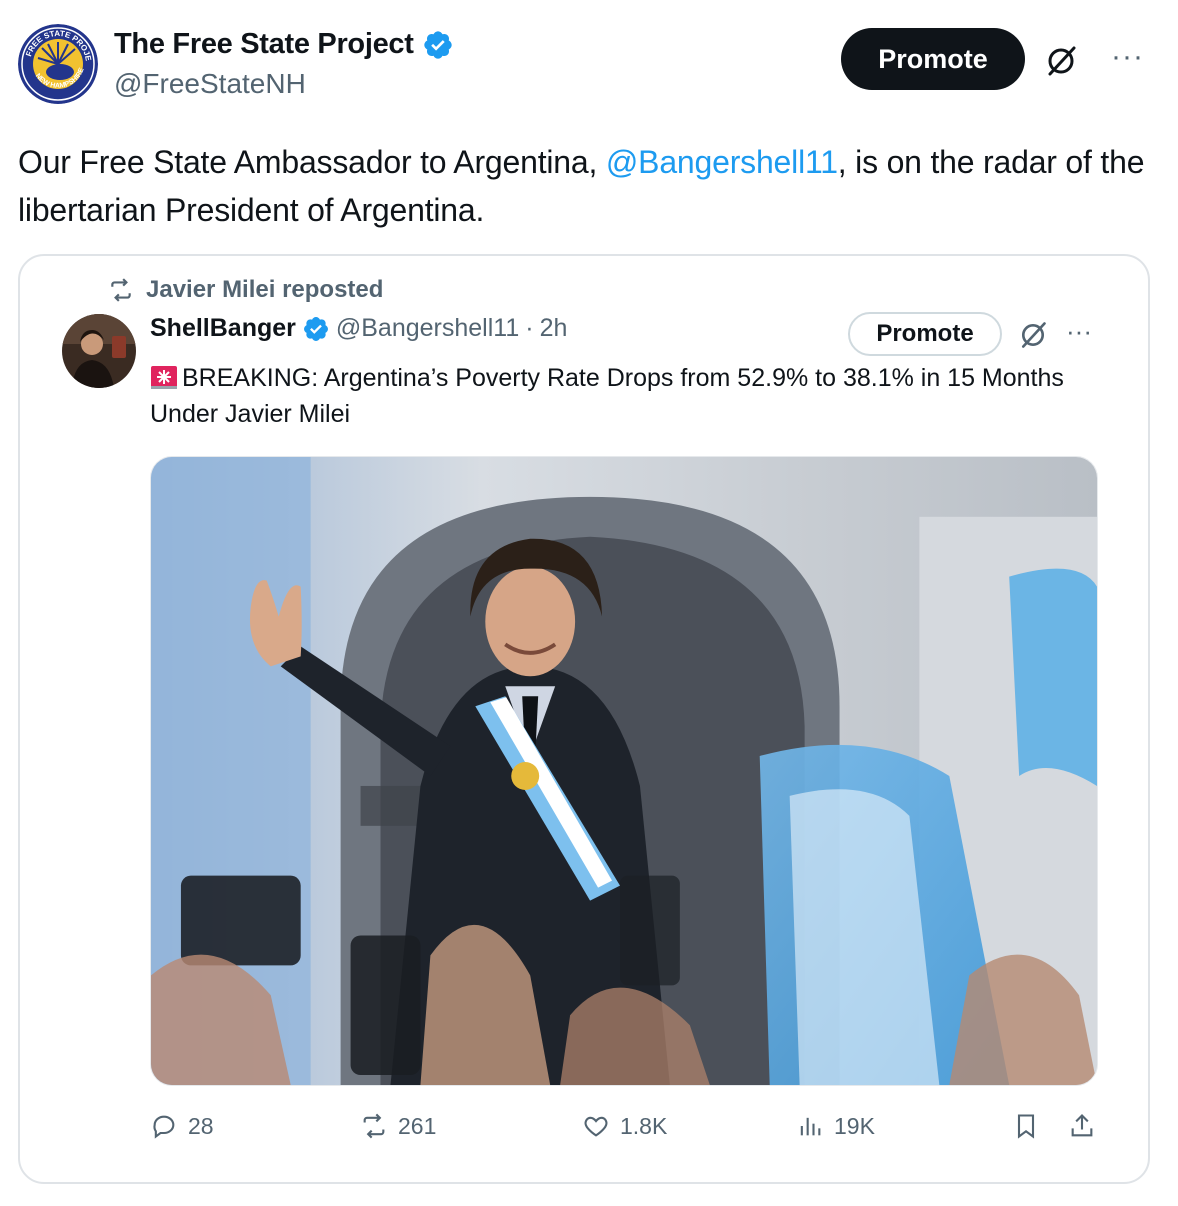 The image size is (1178, 1206). Describe the element at coordinates (554, 328) in the screenshot. I see `post-time: 2h` at that location.